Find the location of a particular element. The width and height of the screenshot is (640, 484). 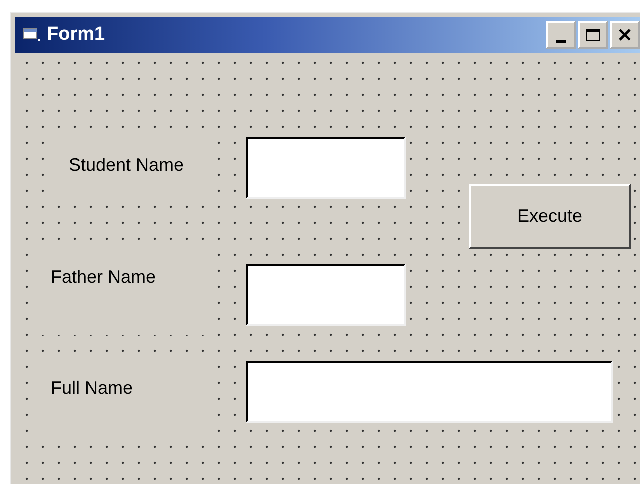

minimize-button is located at coordinates (561, 35).